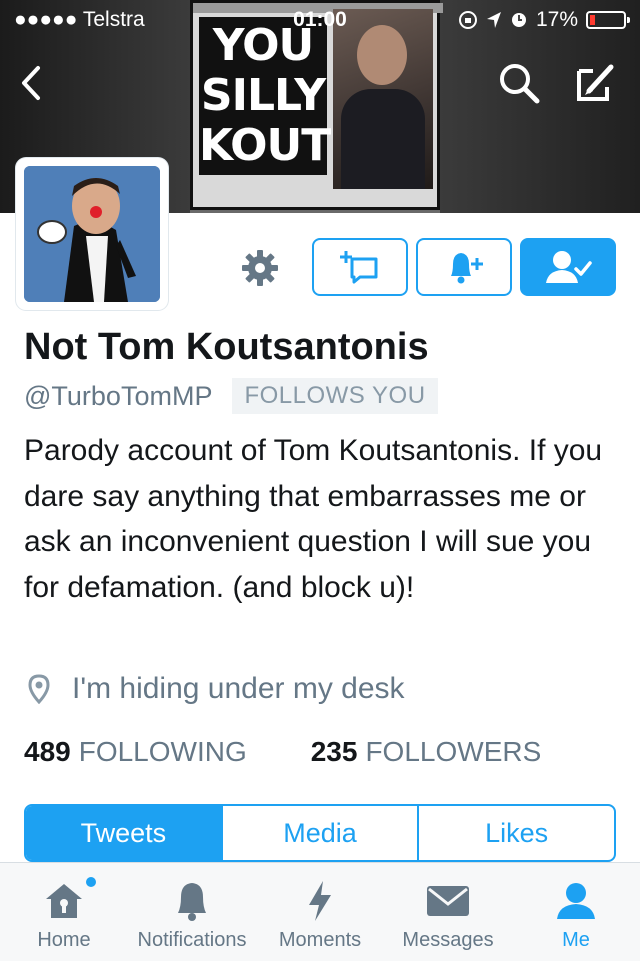  I want to click on banner-headline: YOU SILLY KOUT, so click(265, 96).